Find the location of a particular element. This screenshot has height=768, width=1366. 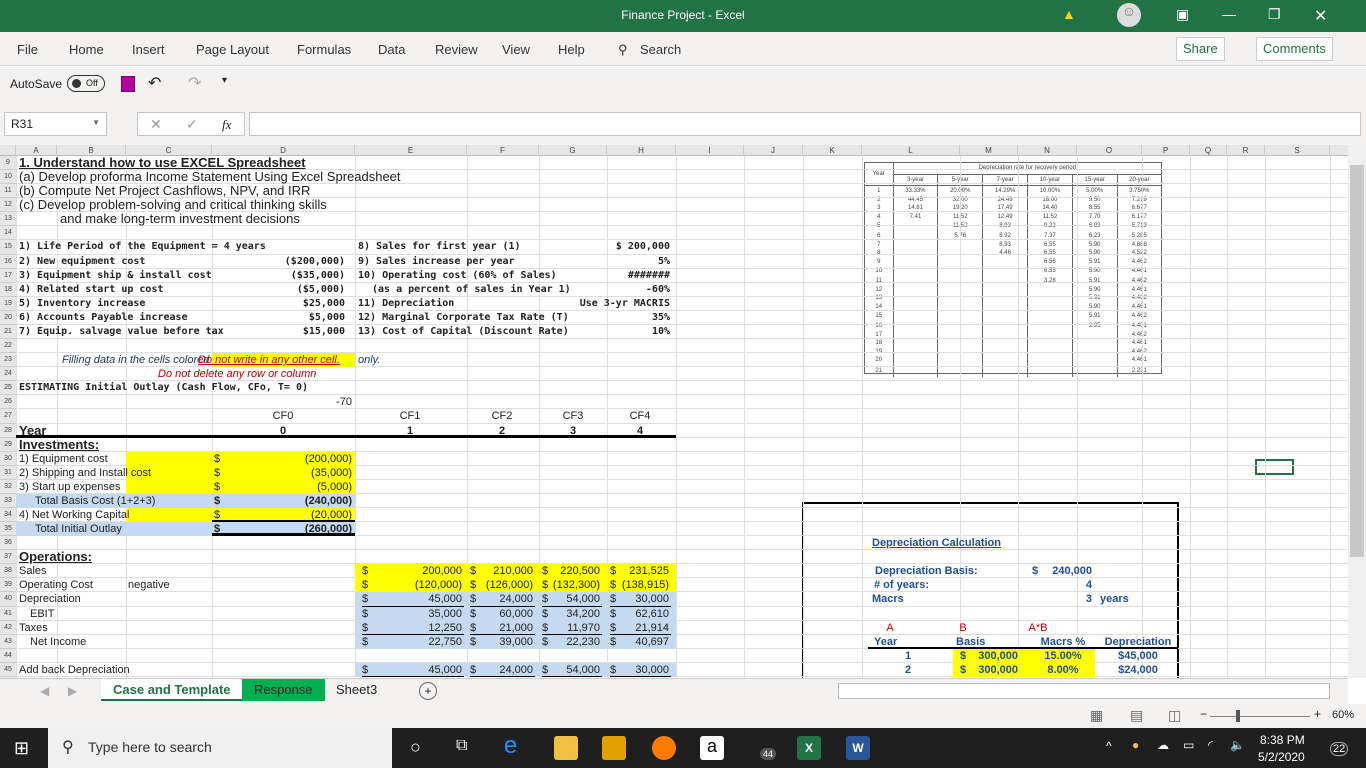

page-layout-view-icon: ▤ is located at coordinates (1136, 715).